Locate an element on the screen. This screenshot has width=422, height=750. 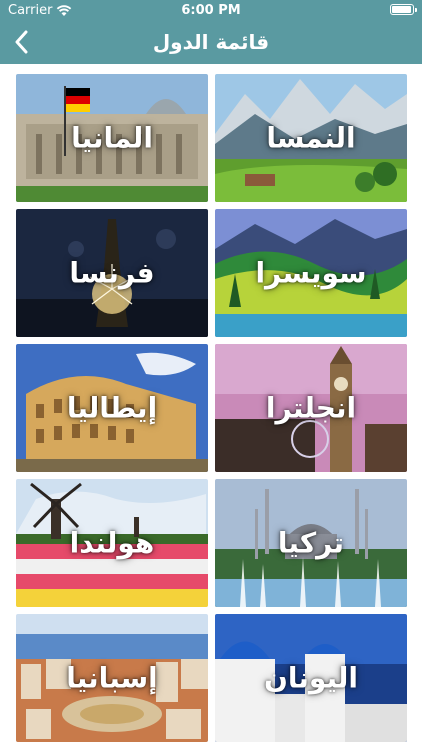
country-card-germany: المانيا is located at coordinates (112, 138).